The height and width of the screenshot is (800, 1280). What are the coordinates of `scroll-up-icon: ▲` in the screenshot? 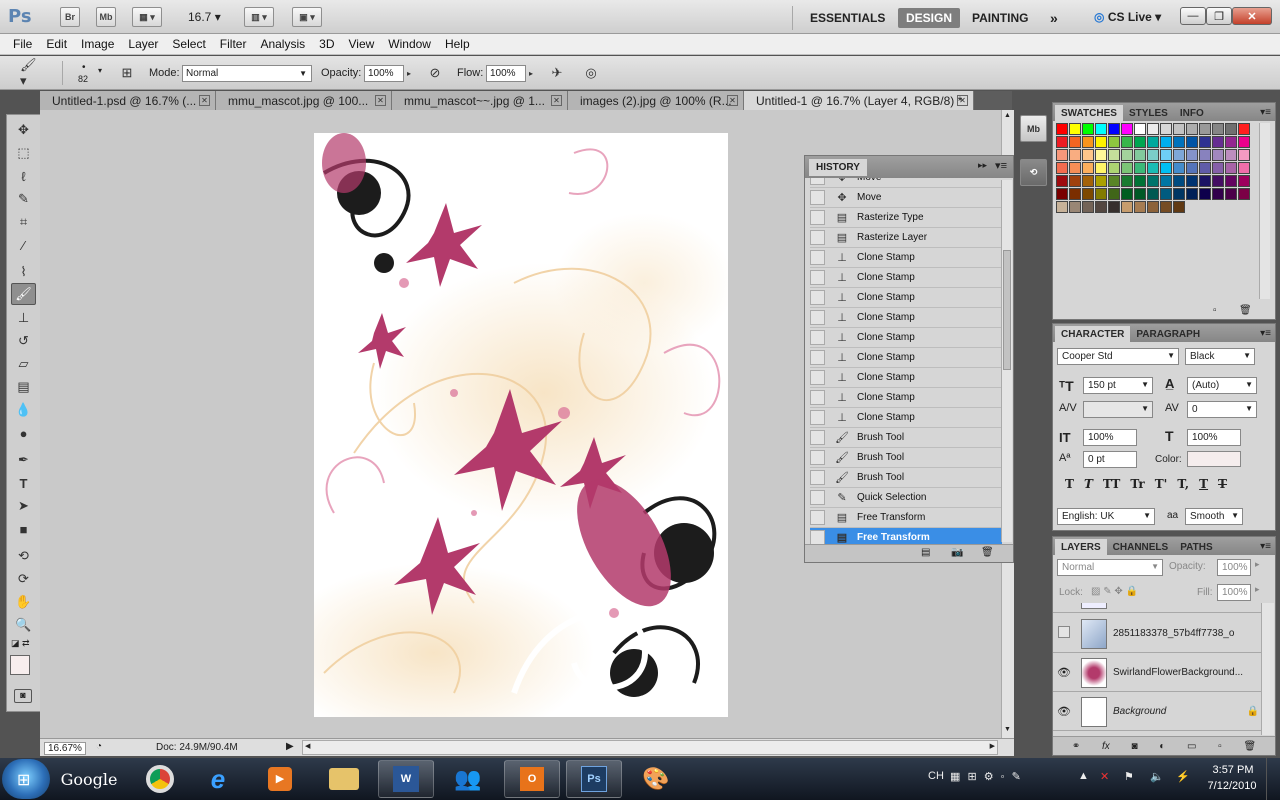 It's located at (1007, 115).